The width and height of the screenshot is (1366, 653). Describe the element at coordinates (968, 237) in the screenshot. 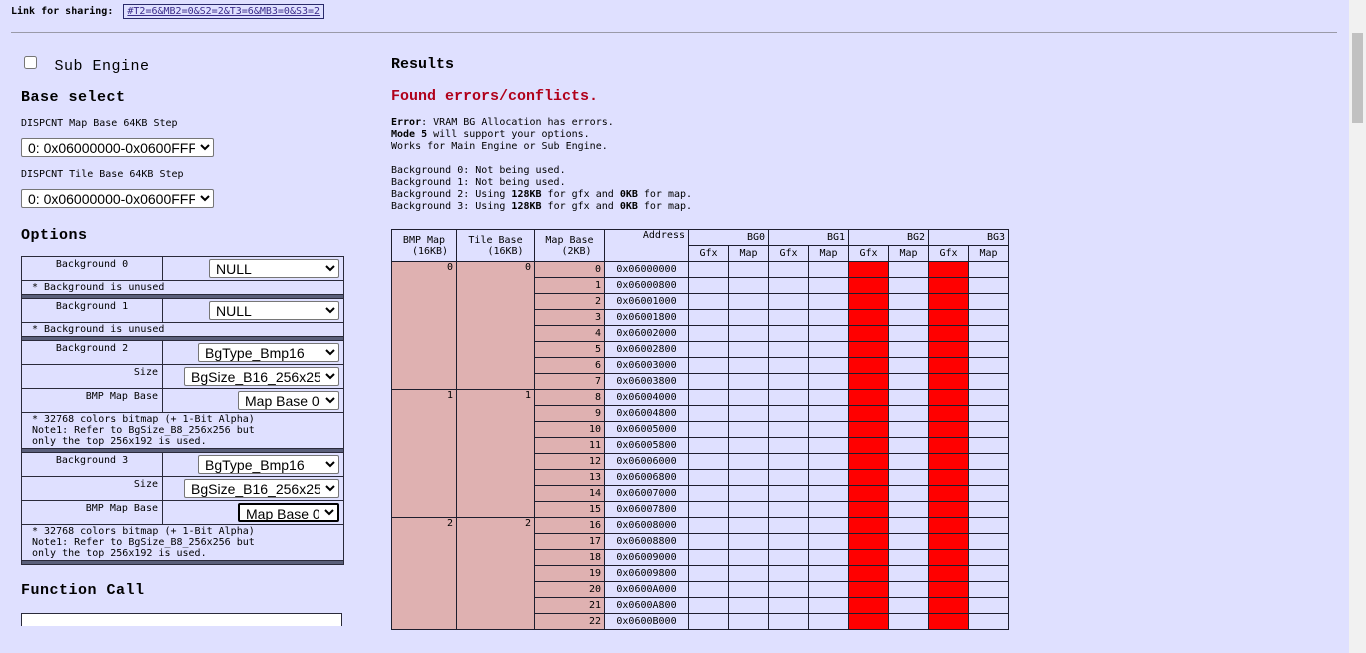

I see `col-bg3: BG3` at that location.